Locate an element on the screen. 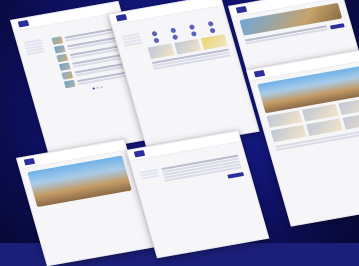  primary-button is located at coordinates (337, 25).